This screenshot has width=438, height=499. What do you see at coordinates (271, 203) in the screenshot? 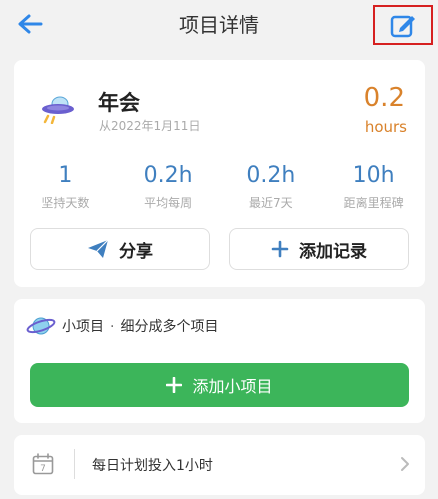
I see `stat-label: 最近7天` at bounding box center [271, 203].